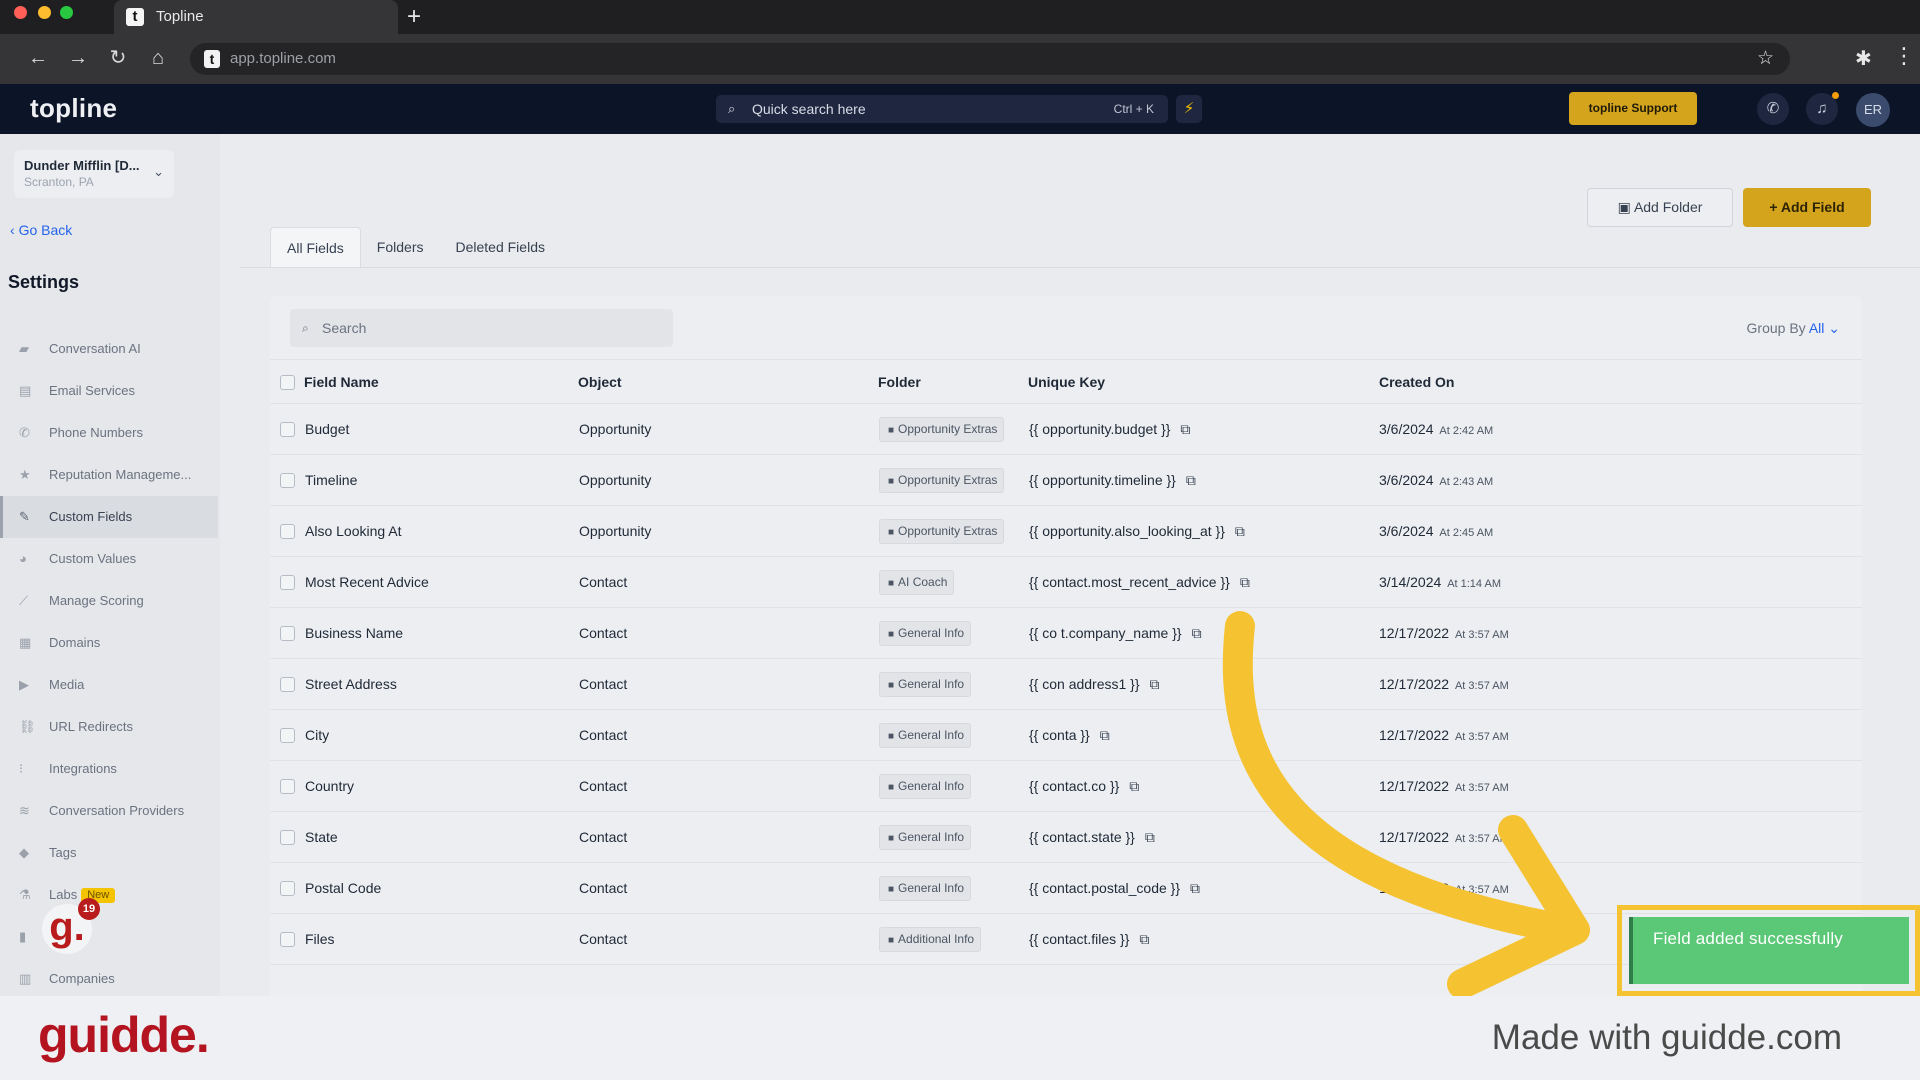 The height and width of the screenshot is (1080, 1920). I want to click on extensions-puzzle-icon: ✱, so click(1863, 58).